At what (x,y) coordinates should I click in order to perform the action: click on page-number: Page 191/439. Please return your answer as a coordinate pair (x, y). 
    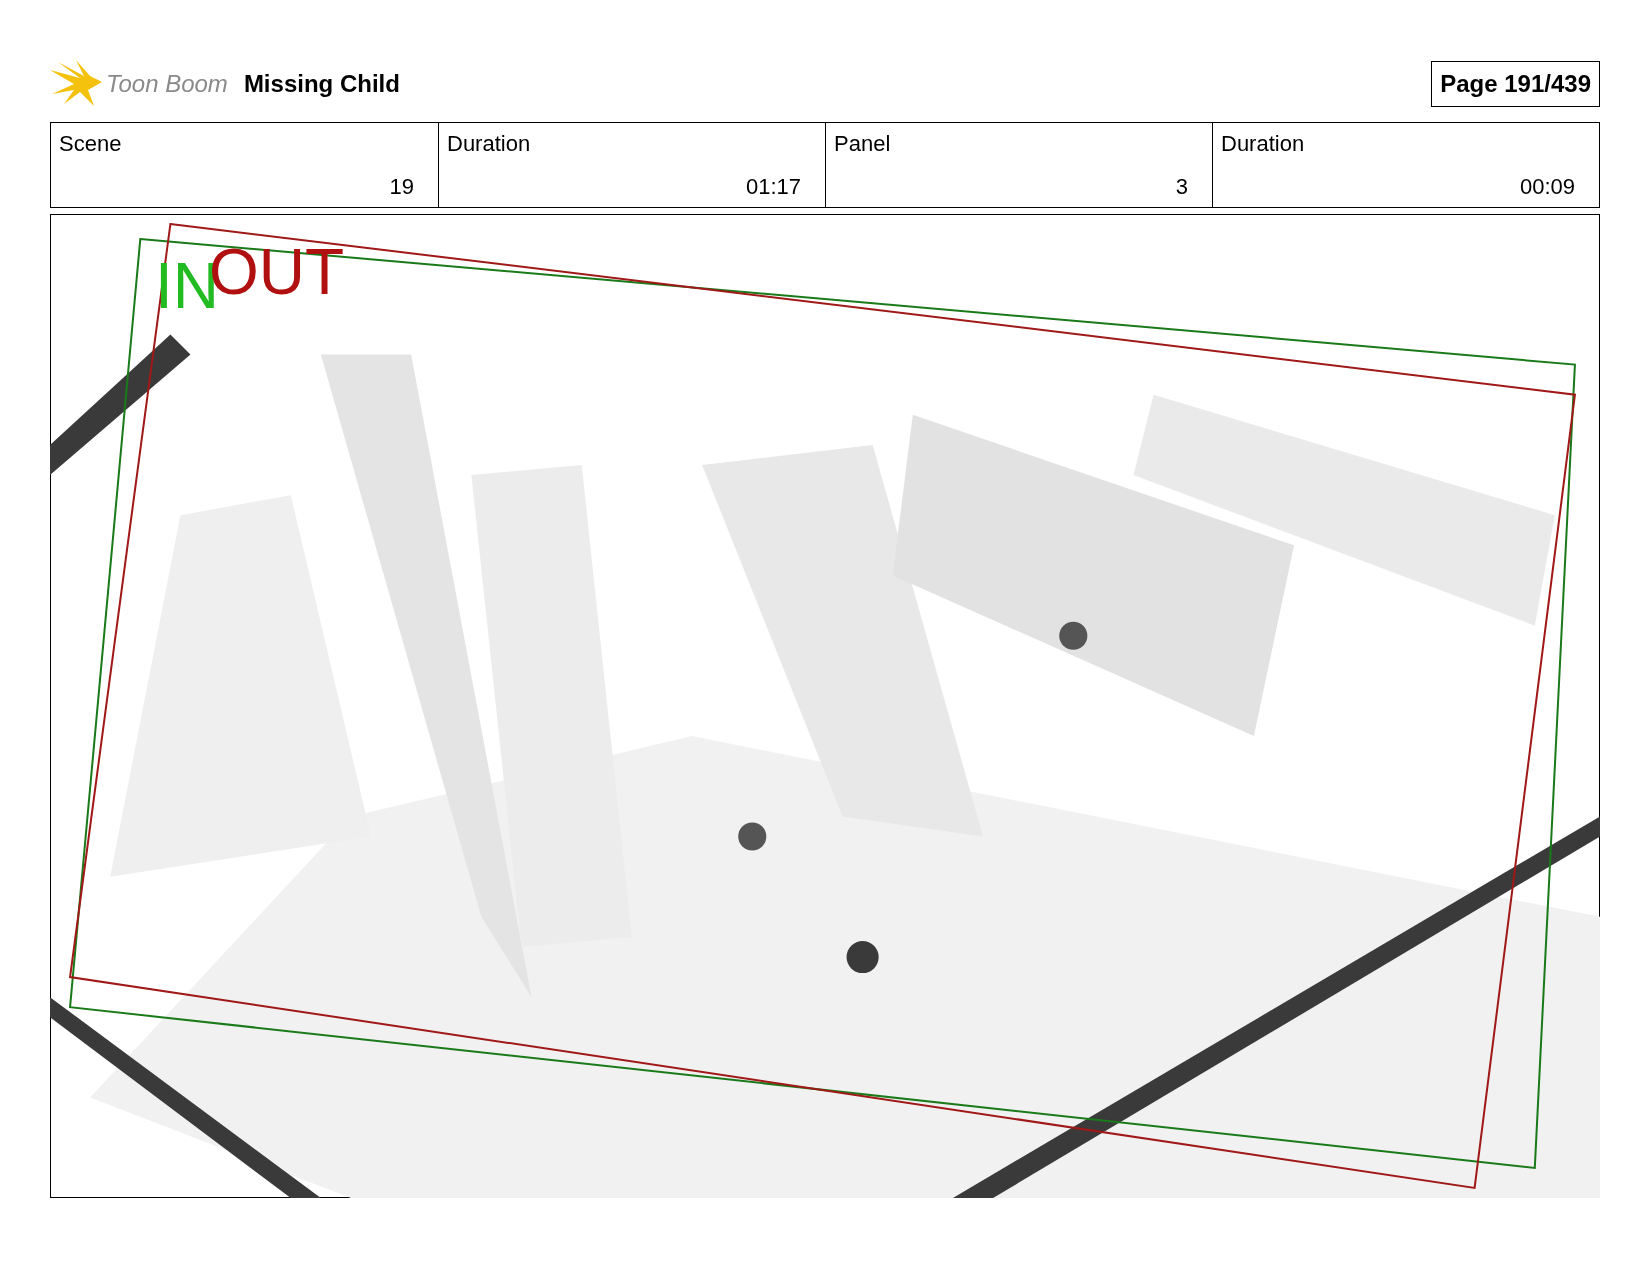
    Looking at the image, I should click on (1515, 84).